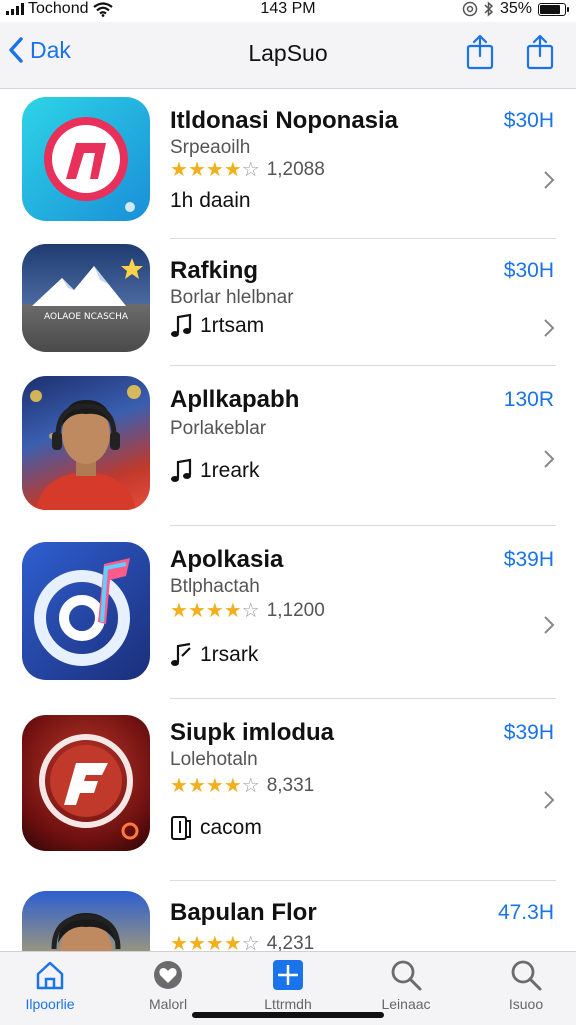  What do you see at coordinates (214, 270) in the screenshot?
I see `app-name: Rafking` at bounding box center [214, 270].